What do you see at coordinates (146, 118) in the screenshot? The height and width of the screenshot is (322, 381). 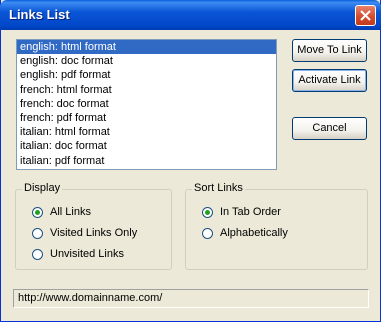 I see `list-item: french: pdf format` at bounding box center [146, 118].